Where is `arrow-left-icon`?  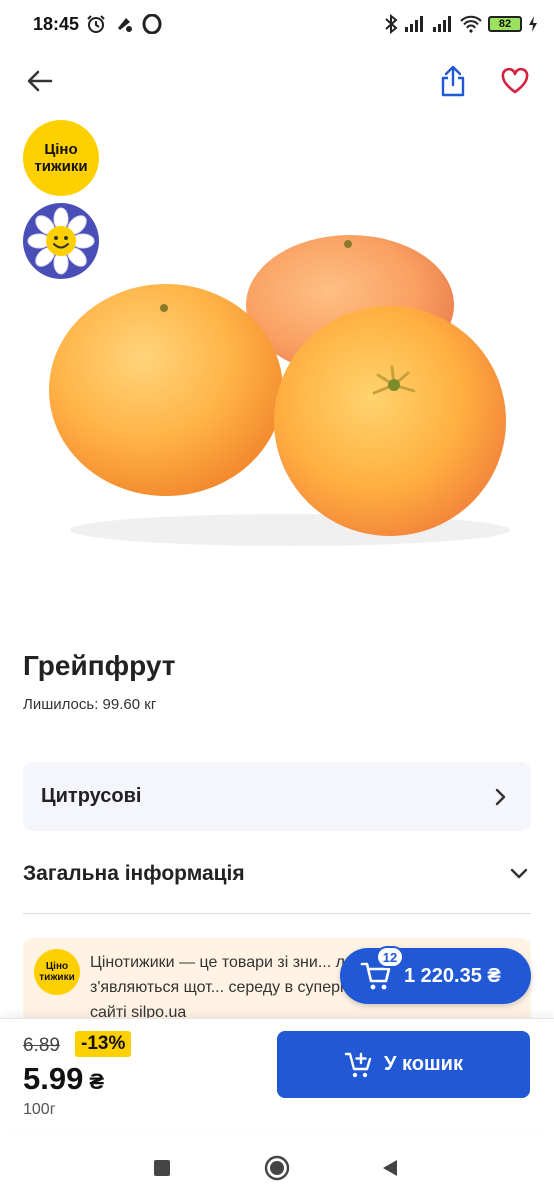
arrow-left-icon is located at coordinates (40, 81).